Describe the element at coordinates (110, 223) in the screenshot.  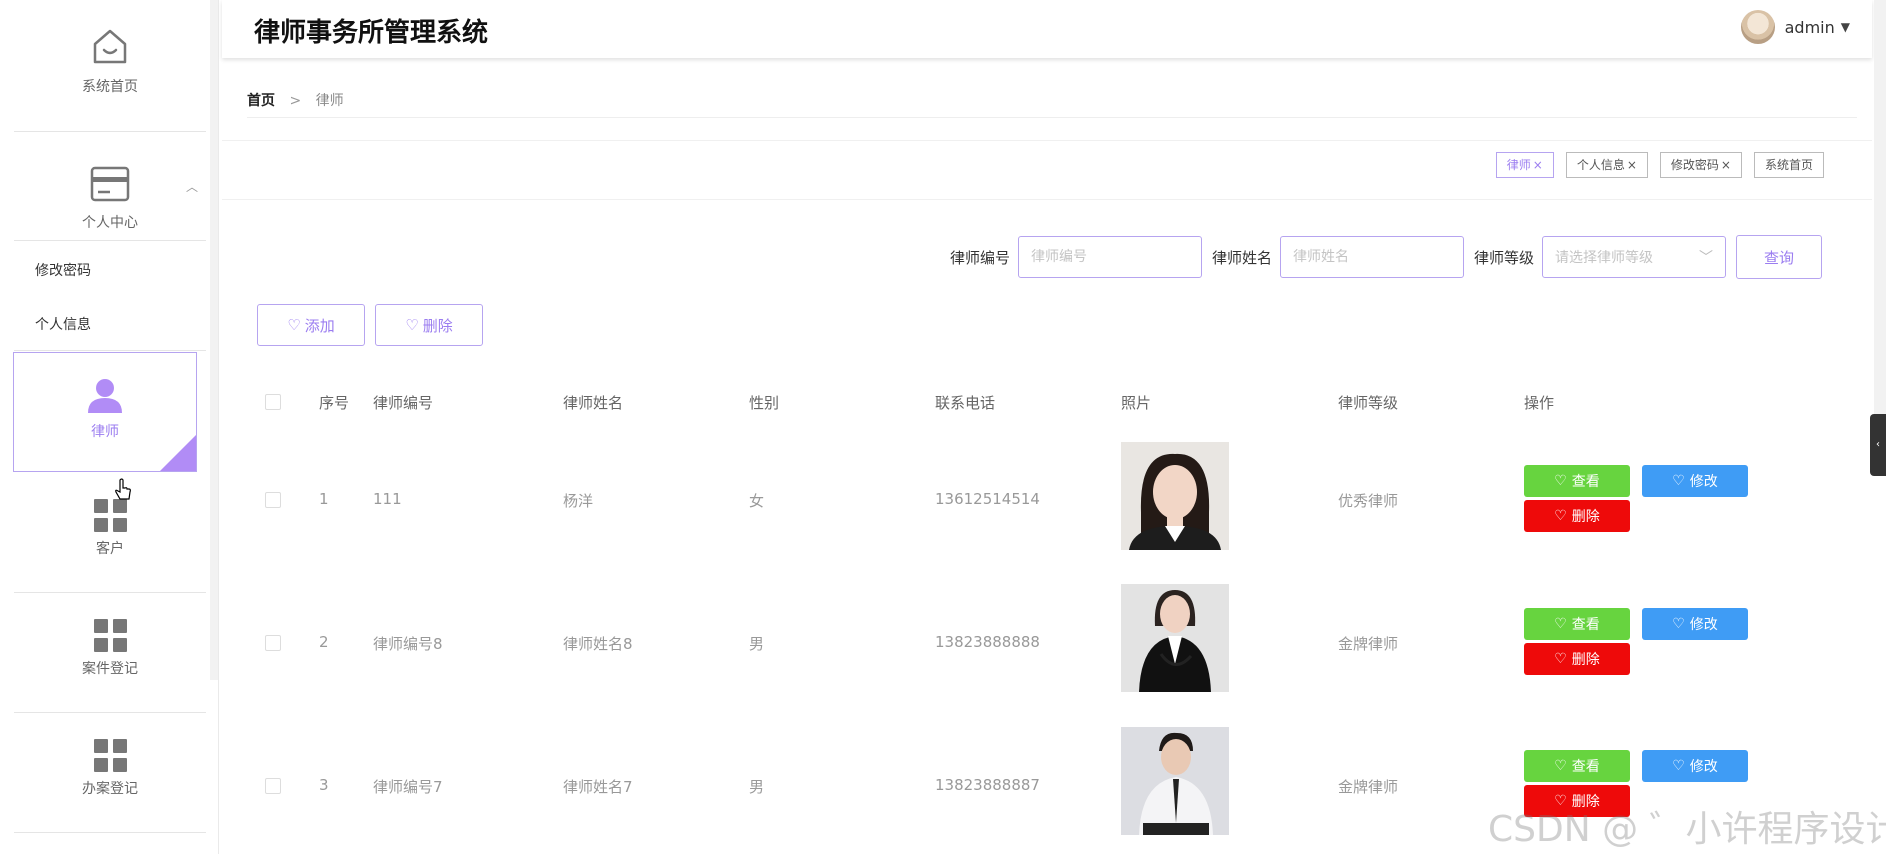
I see `sidebar-item-personal-label: 个人中心` at that location.